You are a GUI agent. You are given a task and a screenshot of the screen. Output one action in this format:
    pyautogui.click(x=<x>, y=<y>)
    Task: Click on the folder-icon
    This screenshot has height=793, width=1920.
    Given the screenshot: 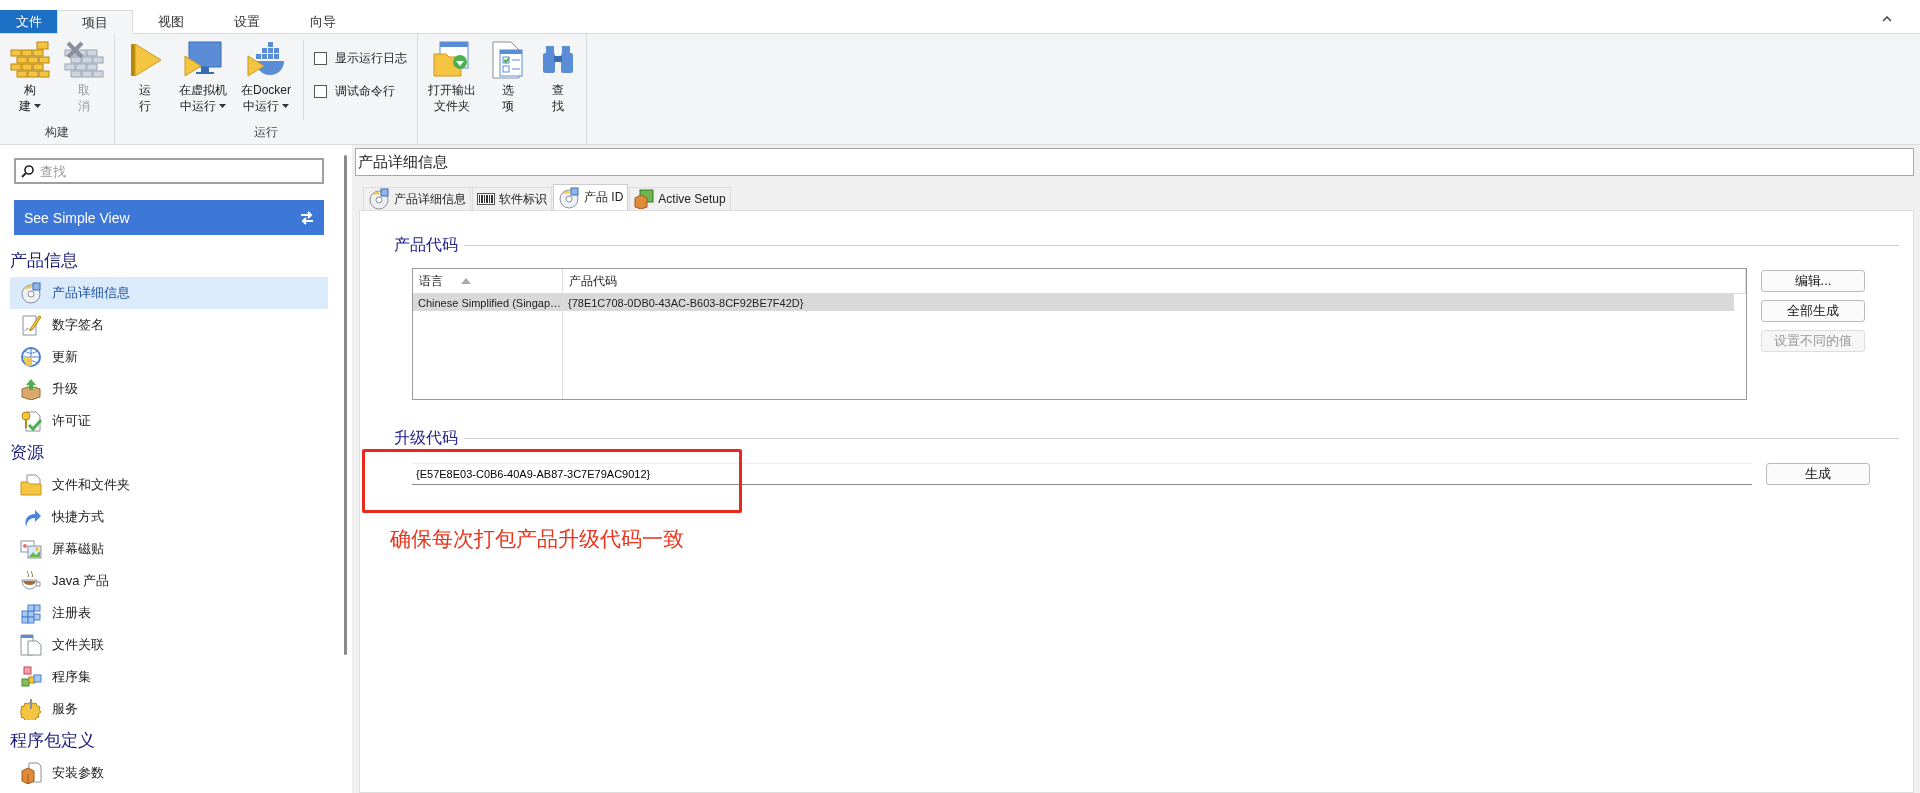 What is the action you would take?
    pyautogui.click(x=31, y=485)
    